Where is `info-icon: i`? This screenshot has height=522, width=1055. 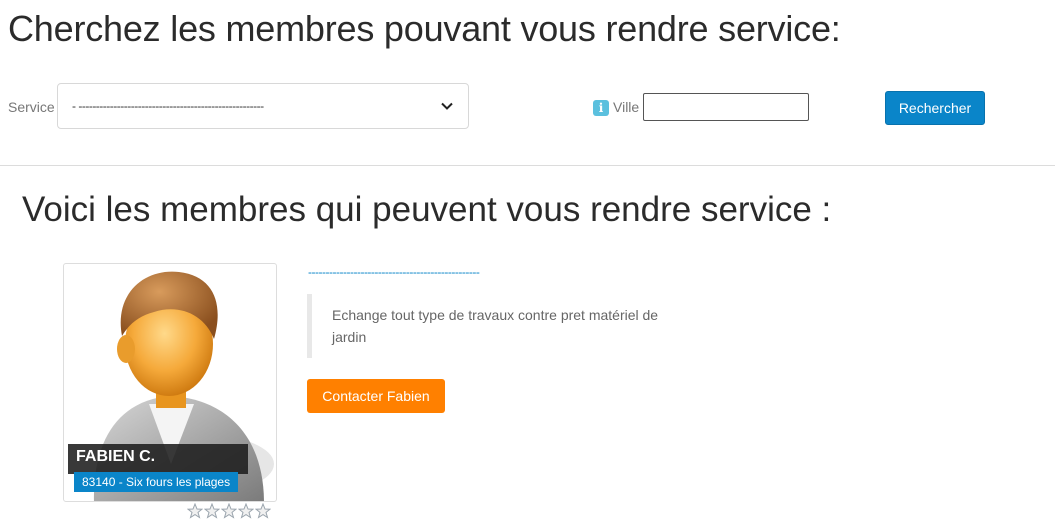
info-icon: i is located at coordinates (601, 108).